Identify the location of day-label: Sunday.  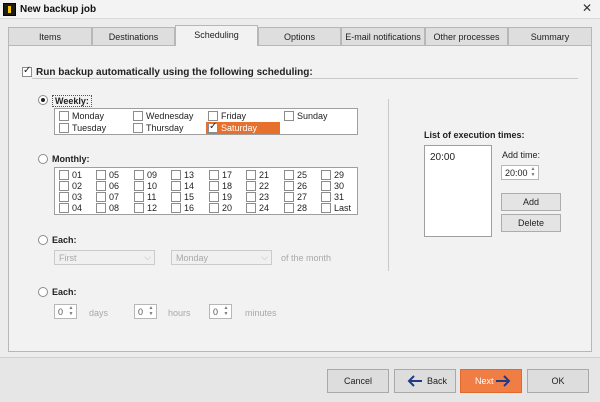
(312, 116).